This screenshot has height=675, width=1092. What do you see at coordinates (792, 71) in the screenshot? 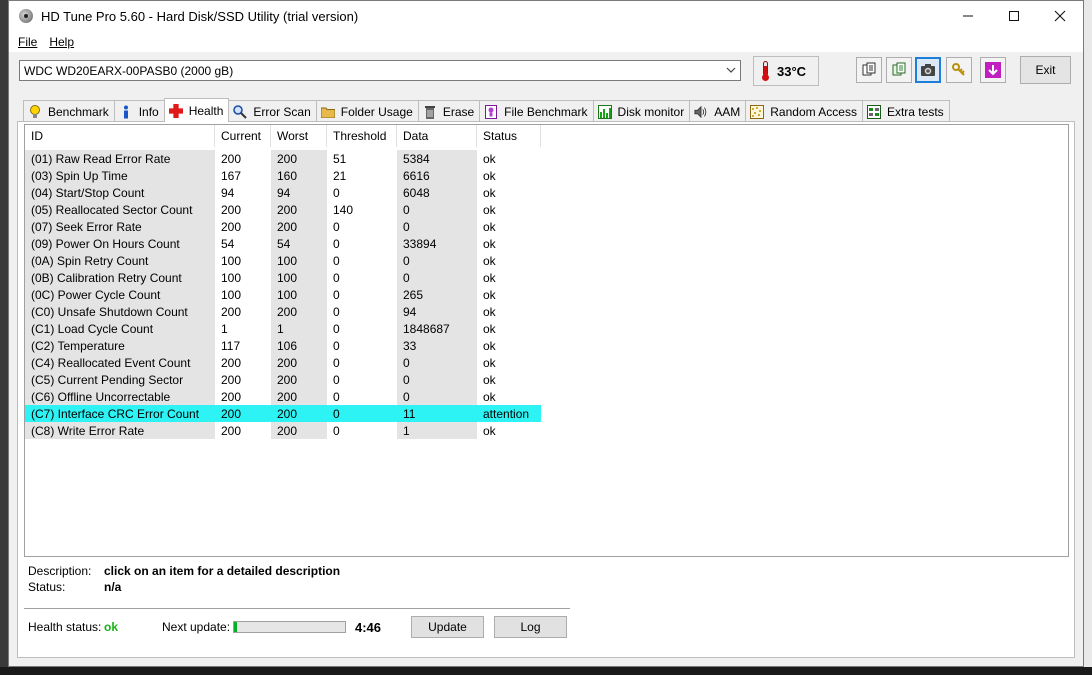
I see `temperature-value: 33°C` at bounding box center [792, 71].